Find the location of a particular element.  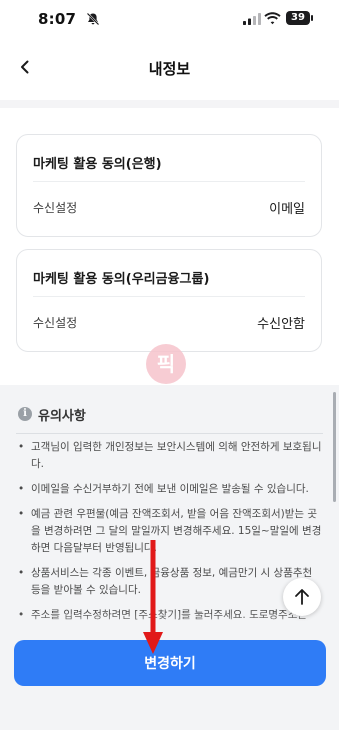

wifi-icon is located at coordinates (272, 18).